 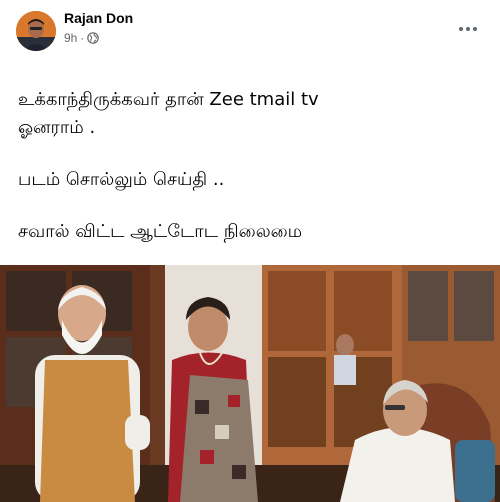 What do you see at coordinates (121, 179) in the screenshot?
I see `post-line-2: படம் சொல்லும் செய்தி ..` at bounding box center [121, 179].